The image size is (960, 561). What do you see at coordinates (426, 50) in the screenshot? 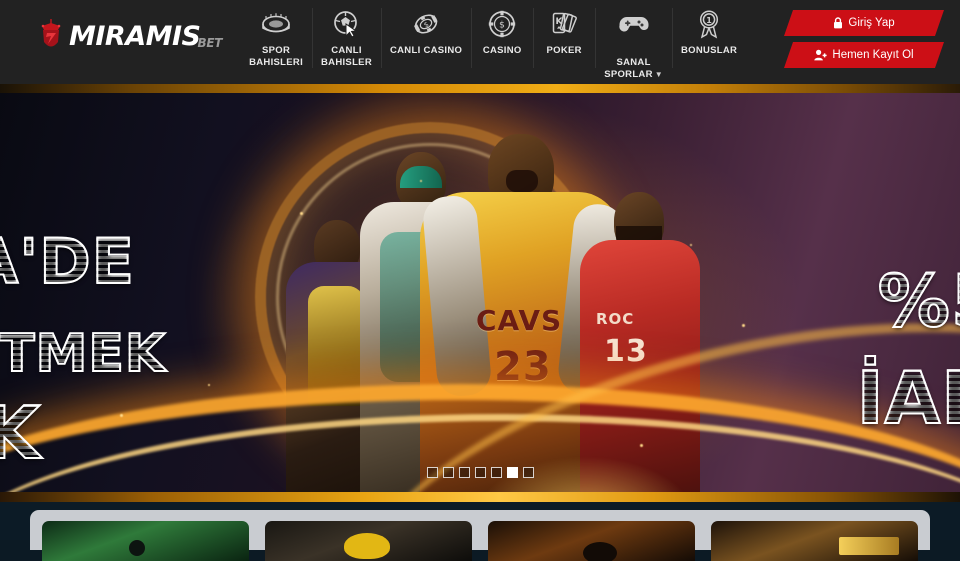
I see `nav-label: CANLI CASINO` at bounding box center [426, 50].